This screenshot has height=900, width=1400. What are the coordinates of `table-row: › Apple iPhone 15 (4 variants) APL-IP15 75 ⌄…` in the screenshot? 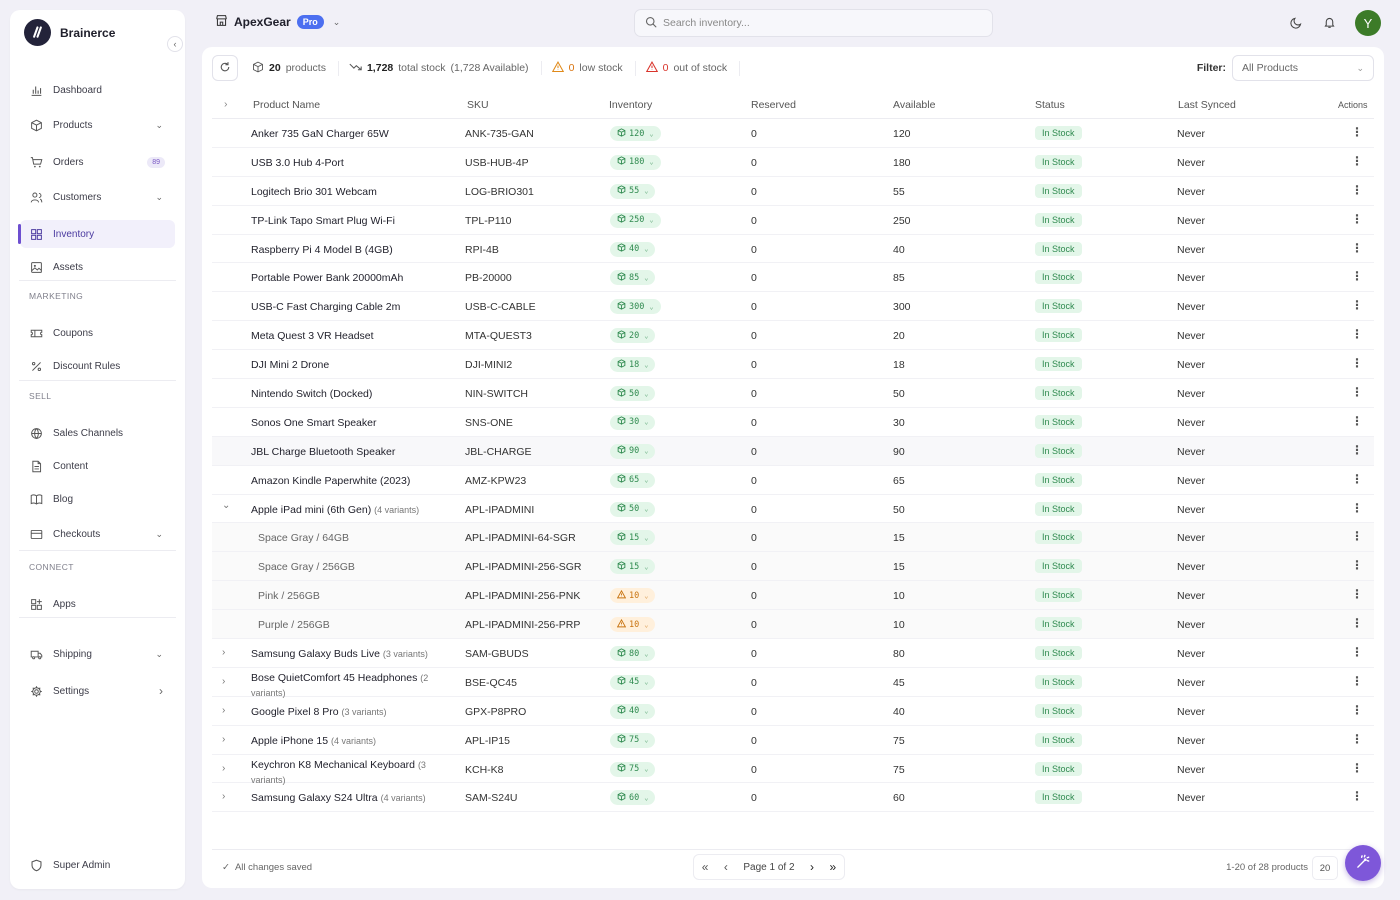 It's located at (793, 740).